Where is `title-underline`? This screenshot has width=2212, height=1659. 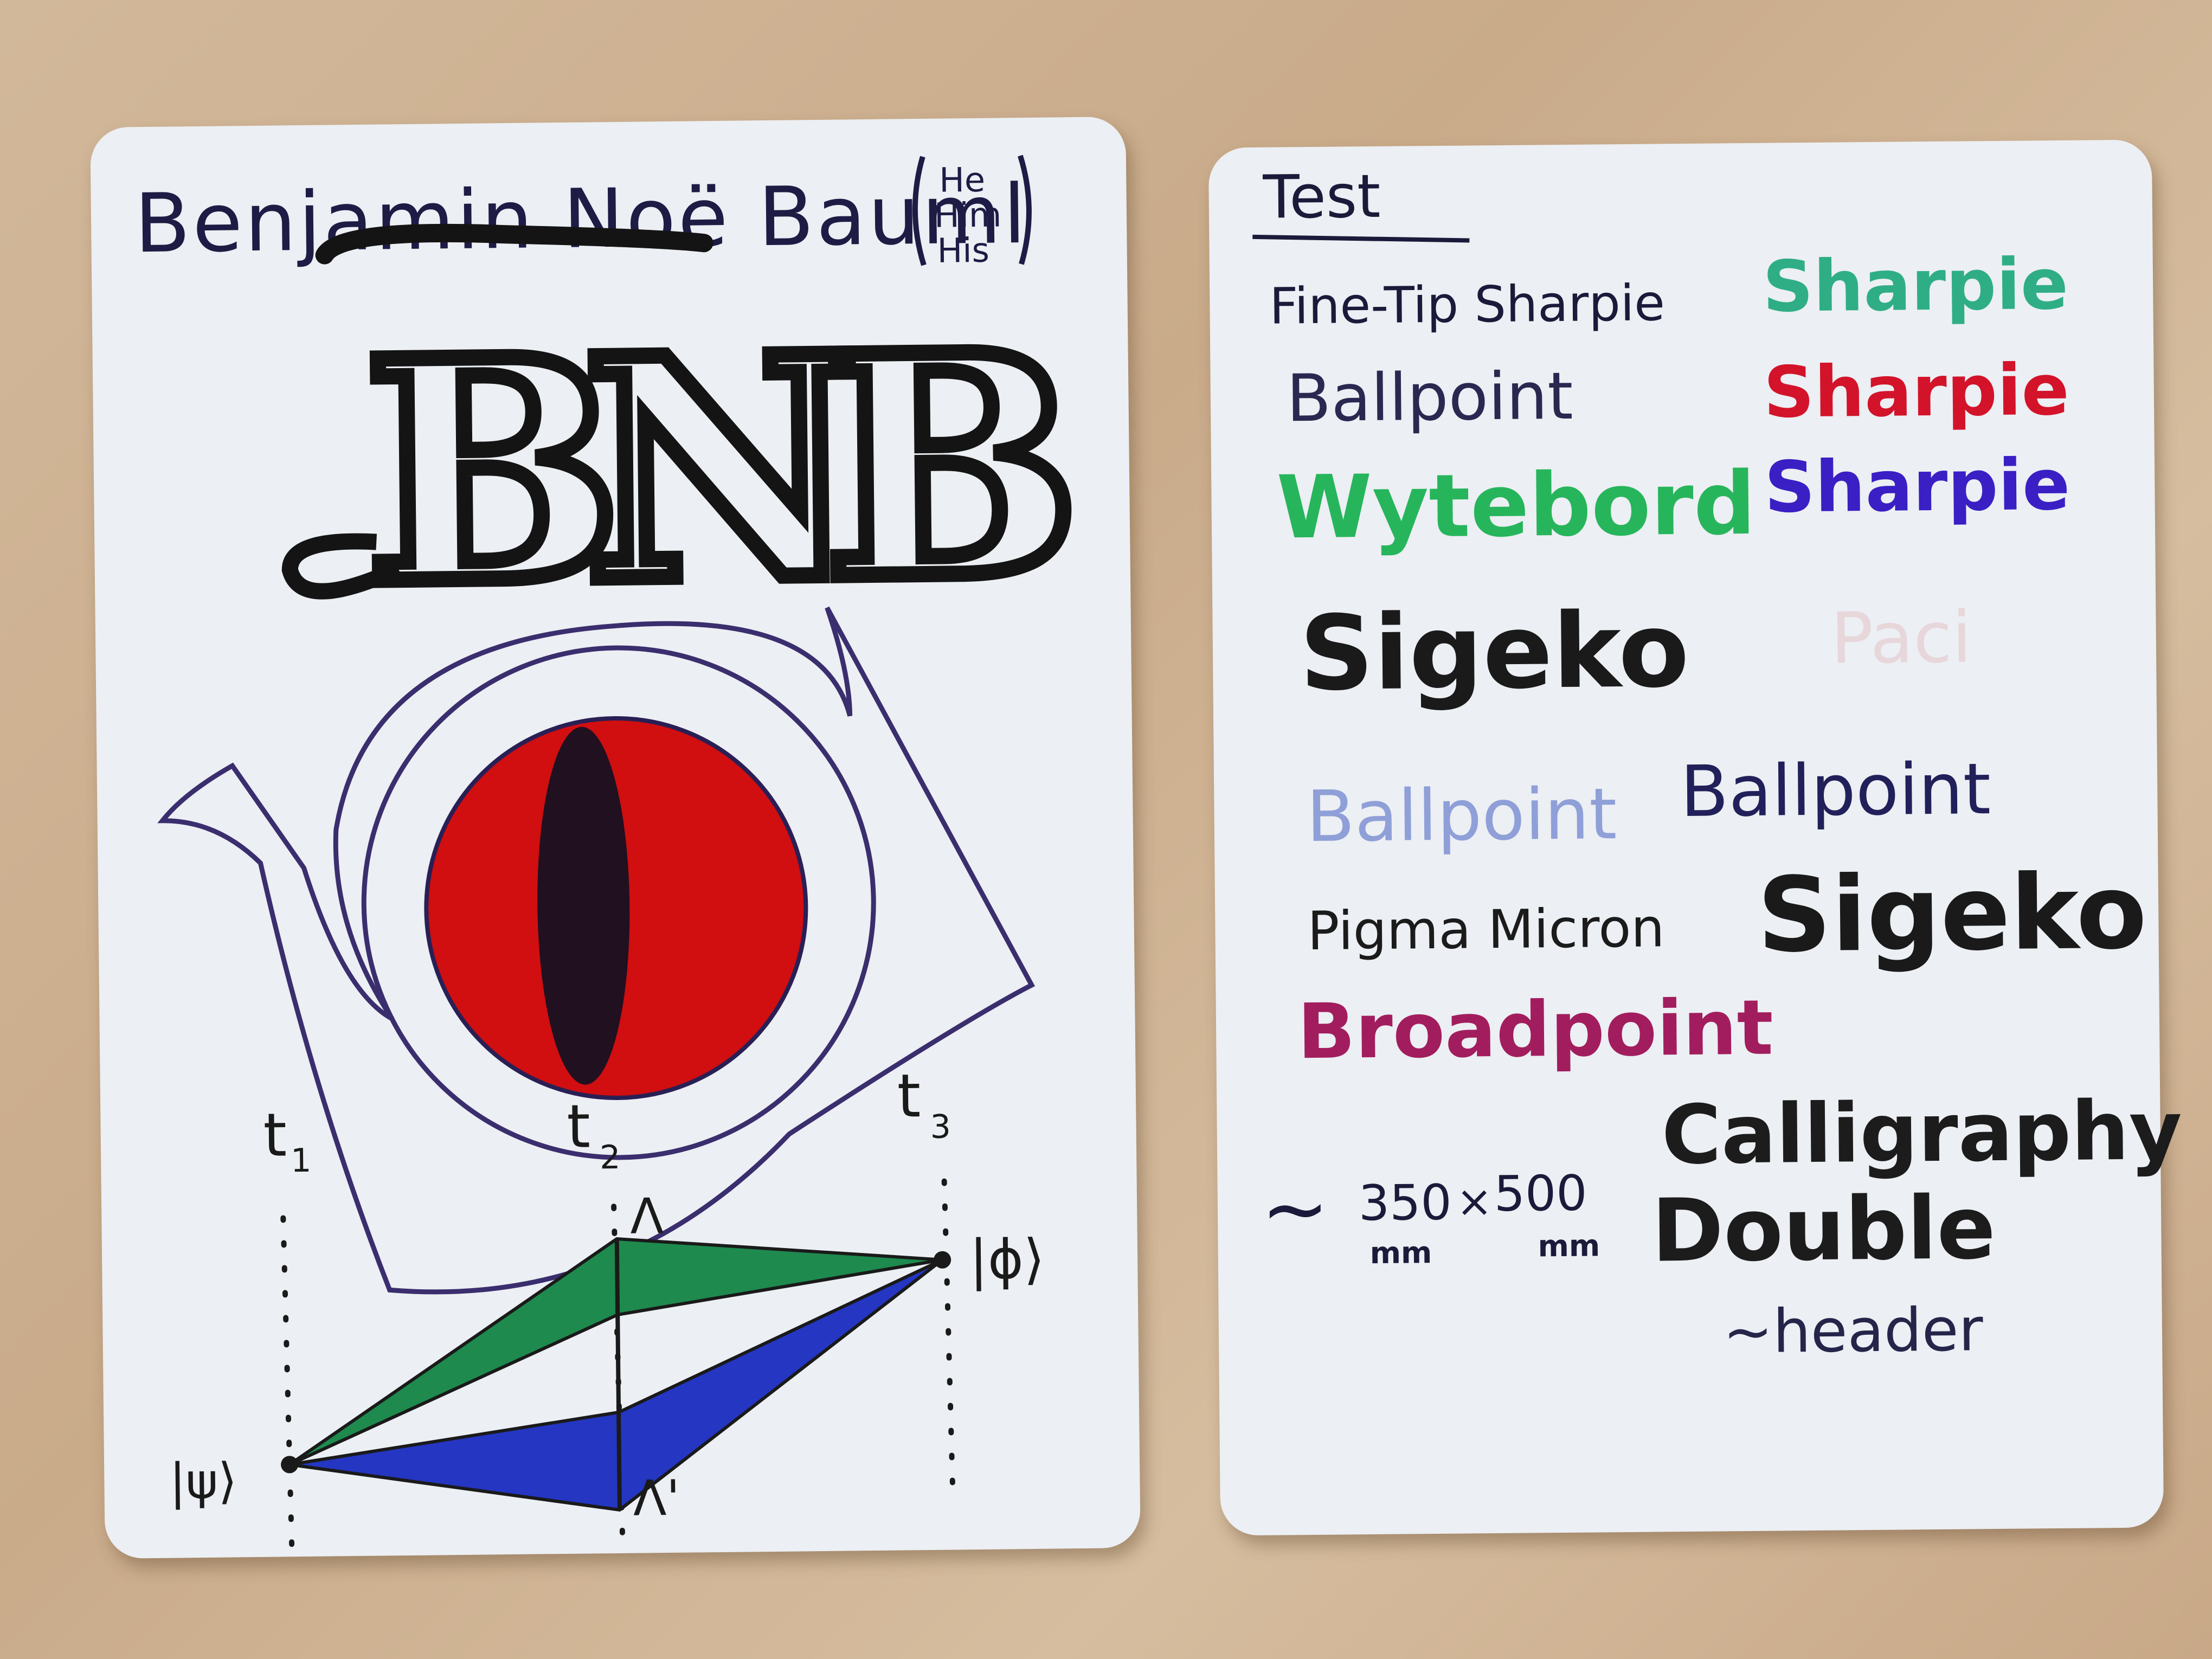 title-underline is located at coordinates (1361, 238).